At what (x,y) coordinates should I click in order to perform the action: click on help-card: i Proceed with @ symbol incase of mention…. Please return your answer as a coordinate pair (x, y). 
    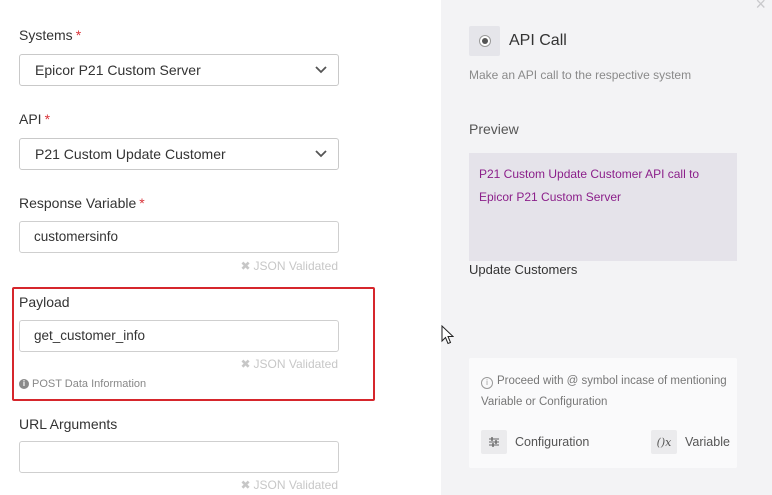
    Looking at the image, I should click on (603, 413).